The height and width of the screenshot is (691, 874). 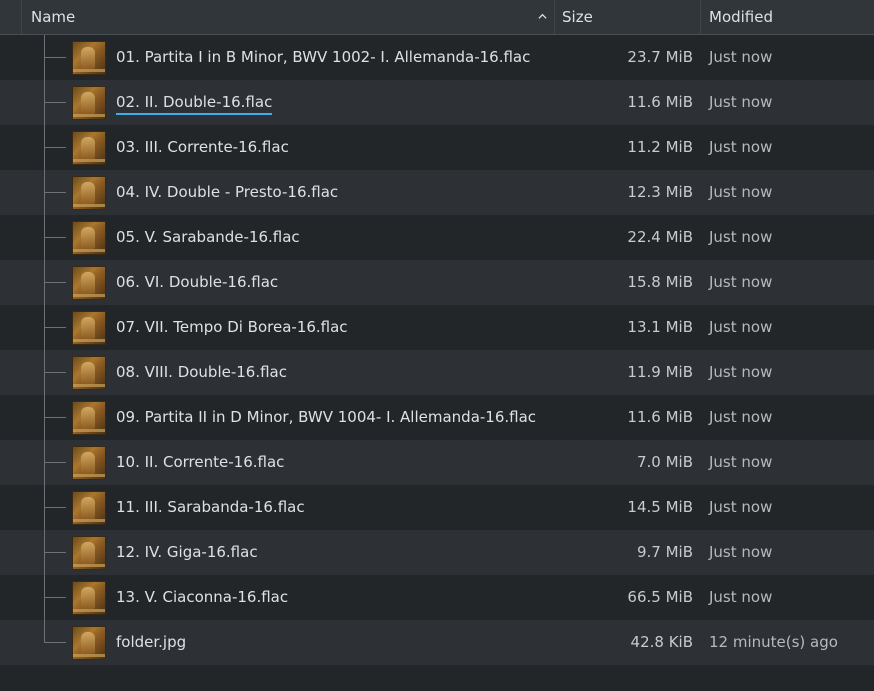 I want to click on file-name: 12. IV. Giga-16.flac, so click(x=187, y=552).